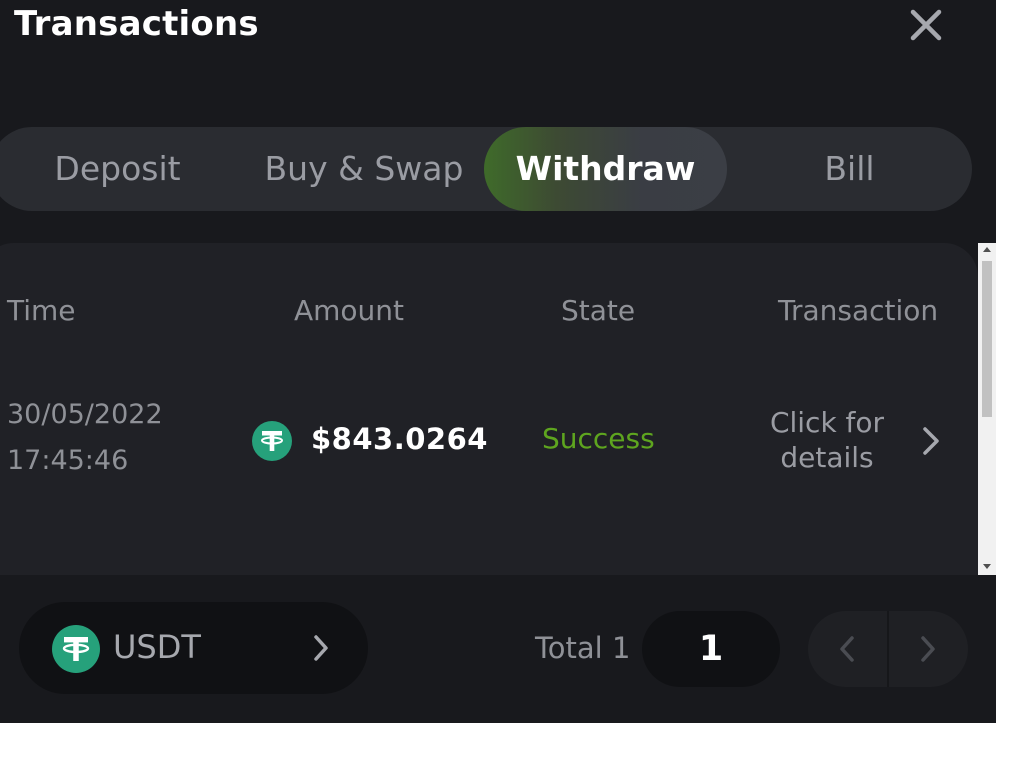 The width and height of the screenshot is (1024, 768). What do you see at coordinates (136, 24) in the screenshot?
I see `page-title: Transactions` at bounding box center [136, 24].